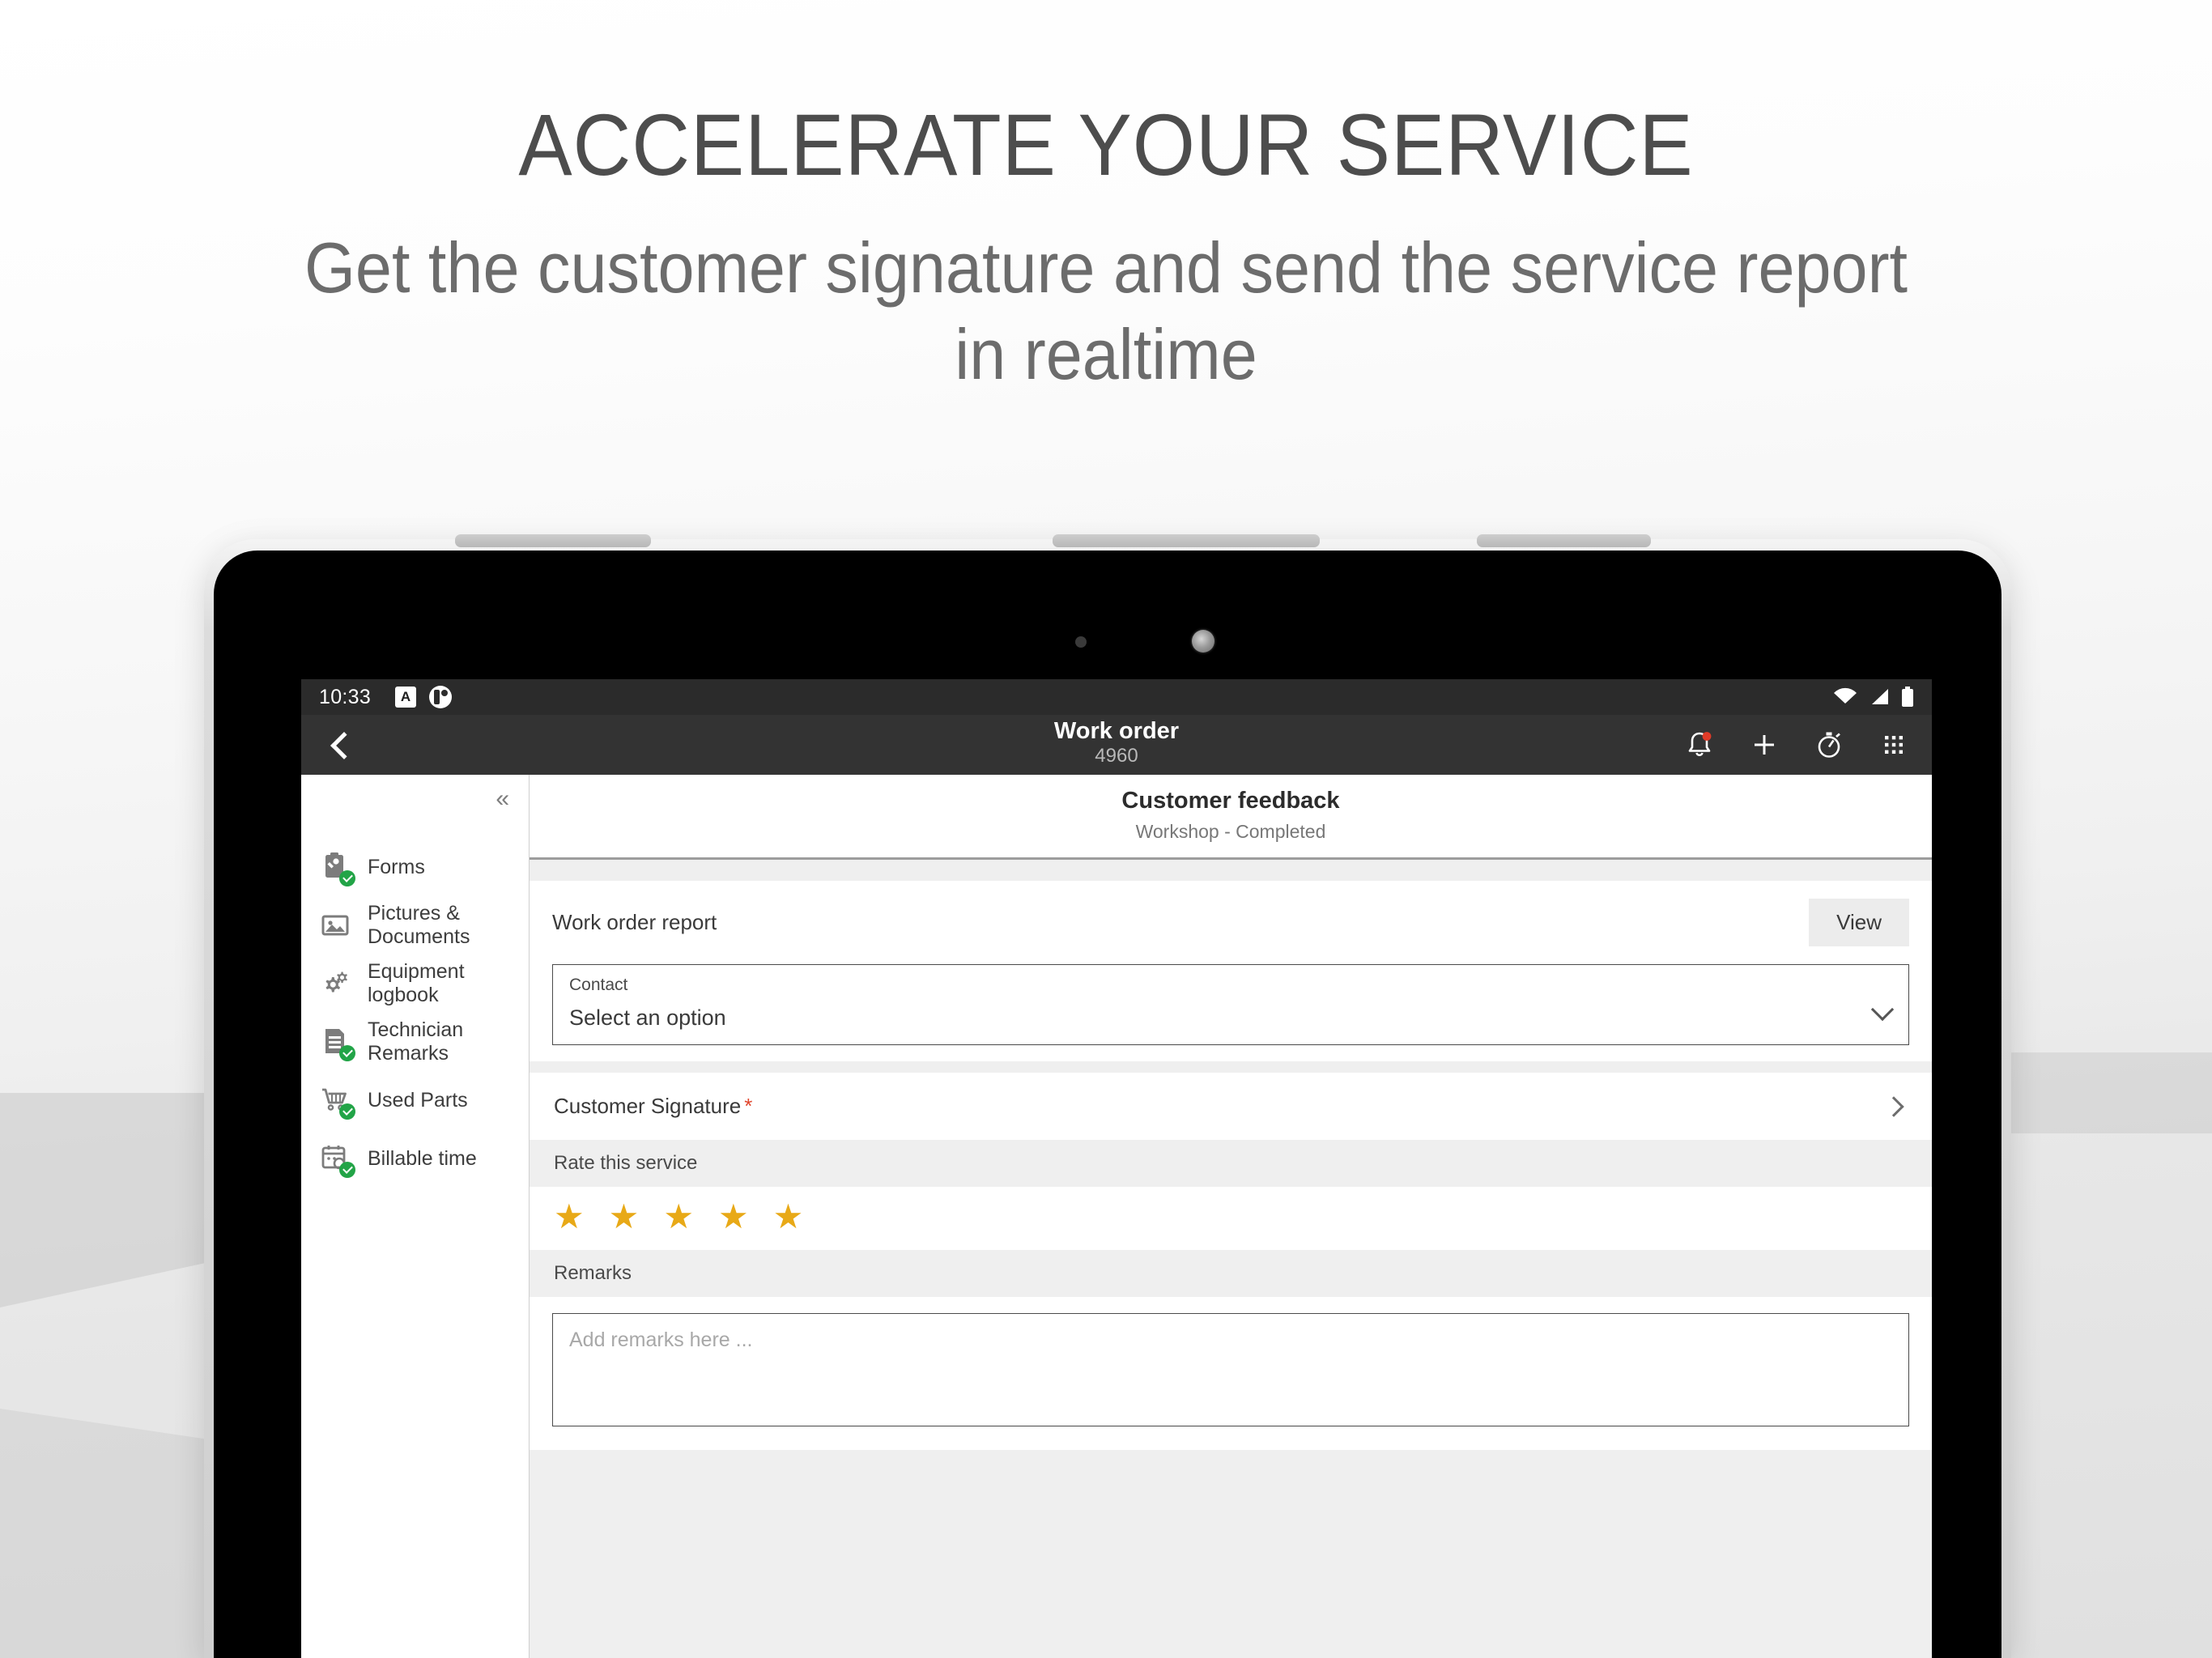  What do you see at coordinates (345, 696) in the screenshot?
I see `status-clock: 10:33` at bounding box center [345, 696].